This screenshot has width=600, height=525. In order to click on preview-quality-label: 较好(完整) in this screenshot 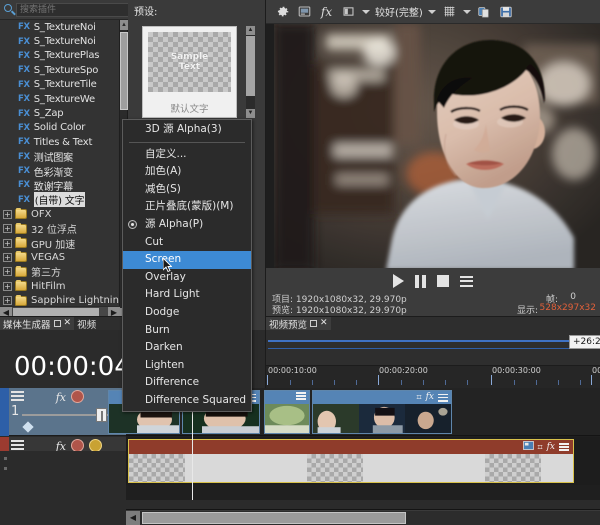, I will do `click(399, 11)`.